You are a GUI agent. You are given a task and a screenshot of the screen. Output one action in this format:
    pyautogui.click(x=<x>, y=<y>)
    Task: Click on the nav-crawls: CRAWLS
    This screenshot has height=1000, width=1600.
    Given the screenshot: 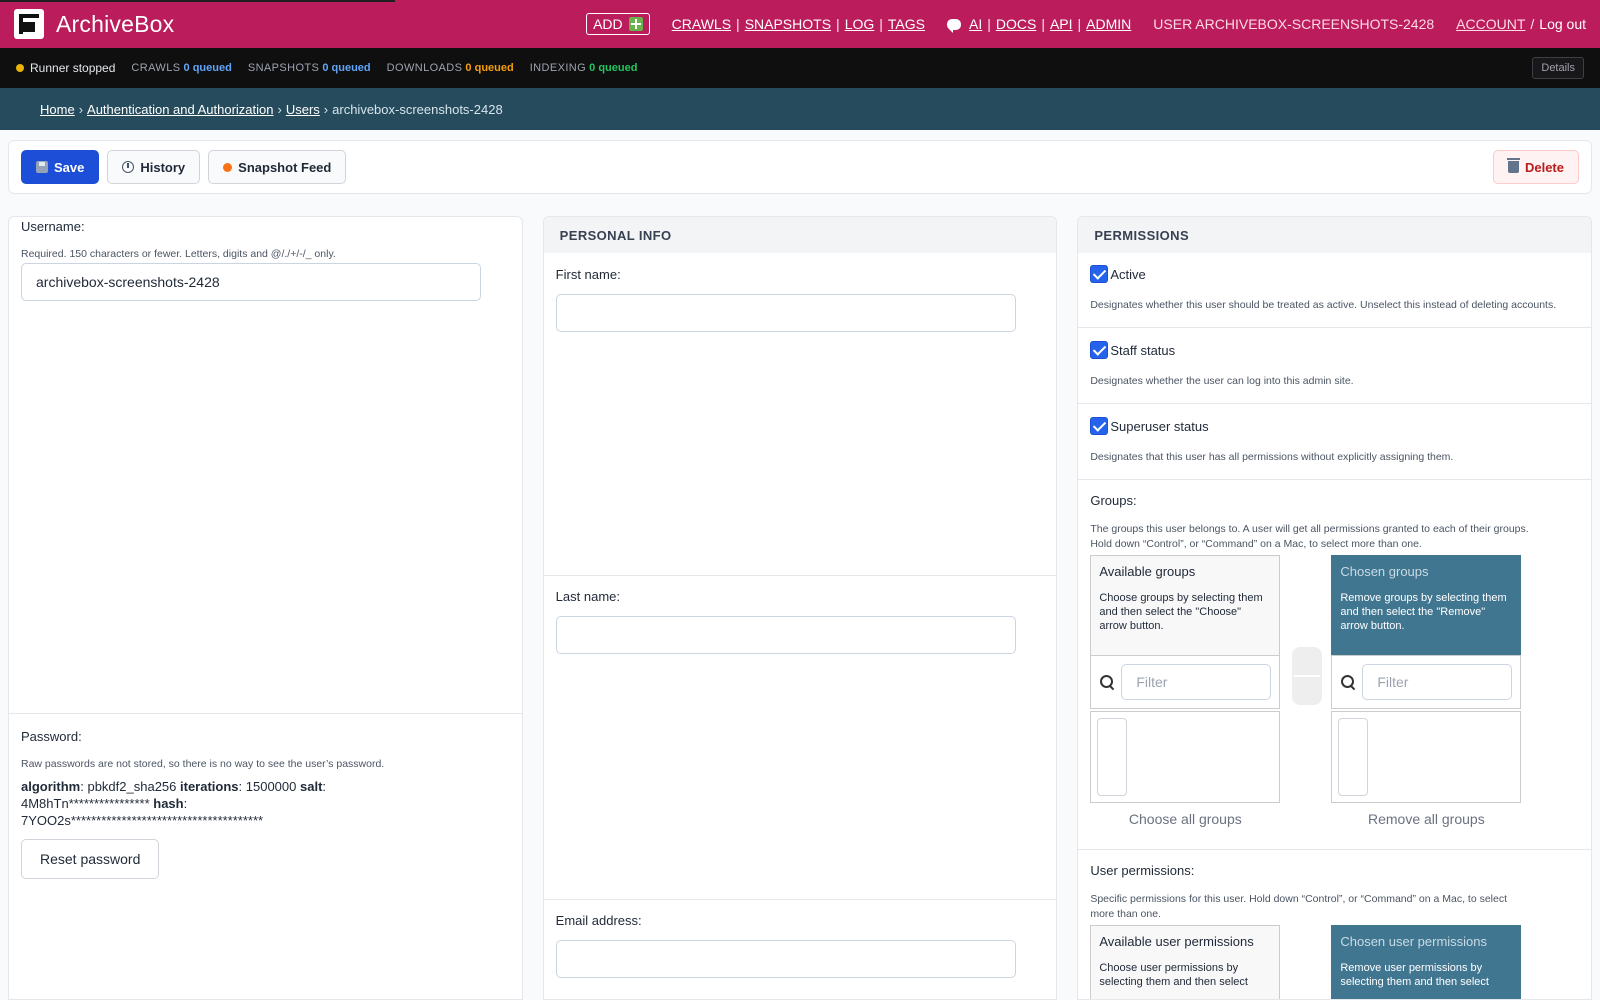 What is the action you would take?
    pyautogui.click(x=701, y=24)
    